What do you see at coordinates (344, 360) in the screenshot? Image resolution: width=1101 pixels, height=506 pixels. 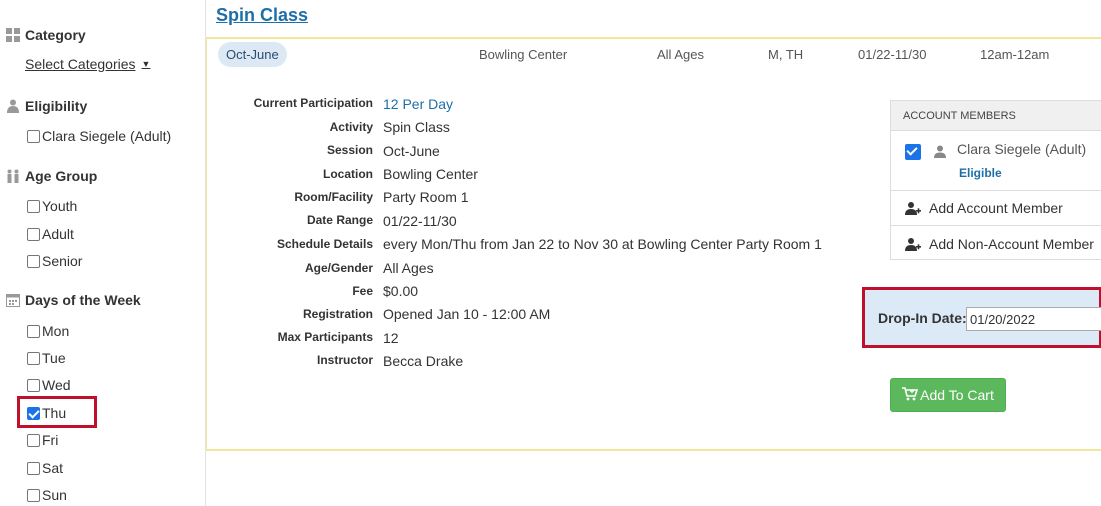 I see `detail-label: Instructor` at bounding box center [344, 360].